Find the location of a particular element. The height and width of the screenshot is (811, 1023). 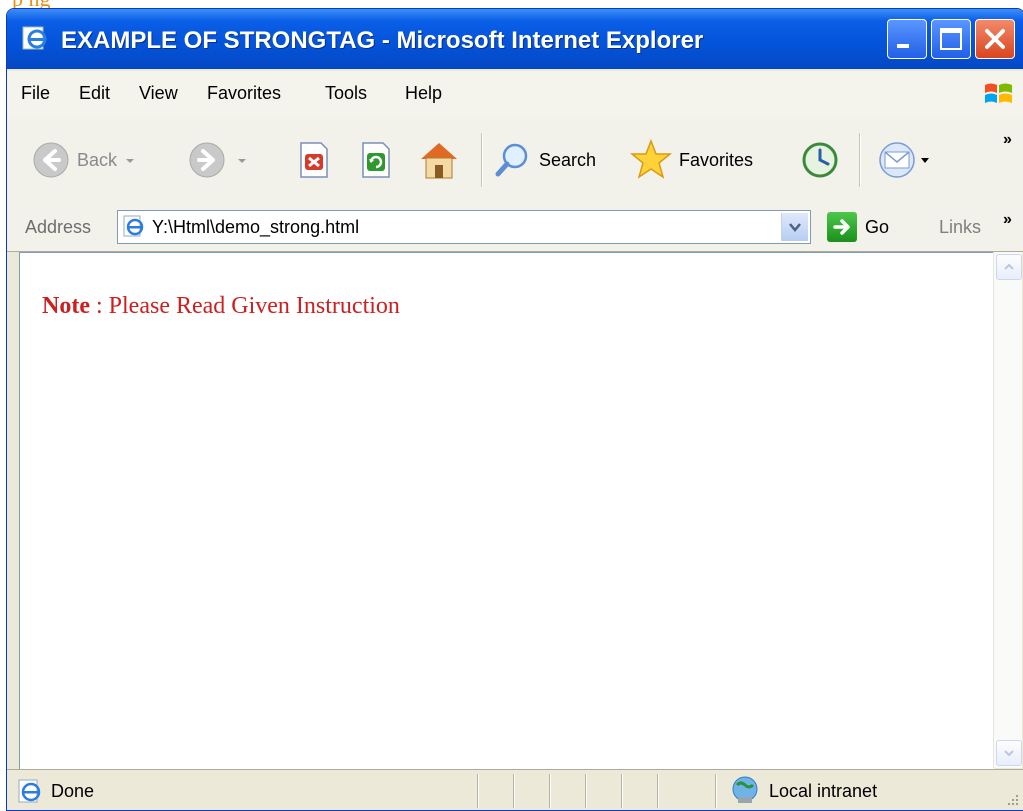

address-dropdown-button is located at coordinates (794, 227).